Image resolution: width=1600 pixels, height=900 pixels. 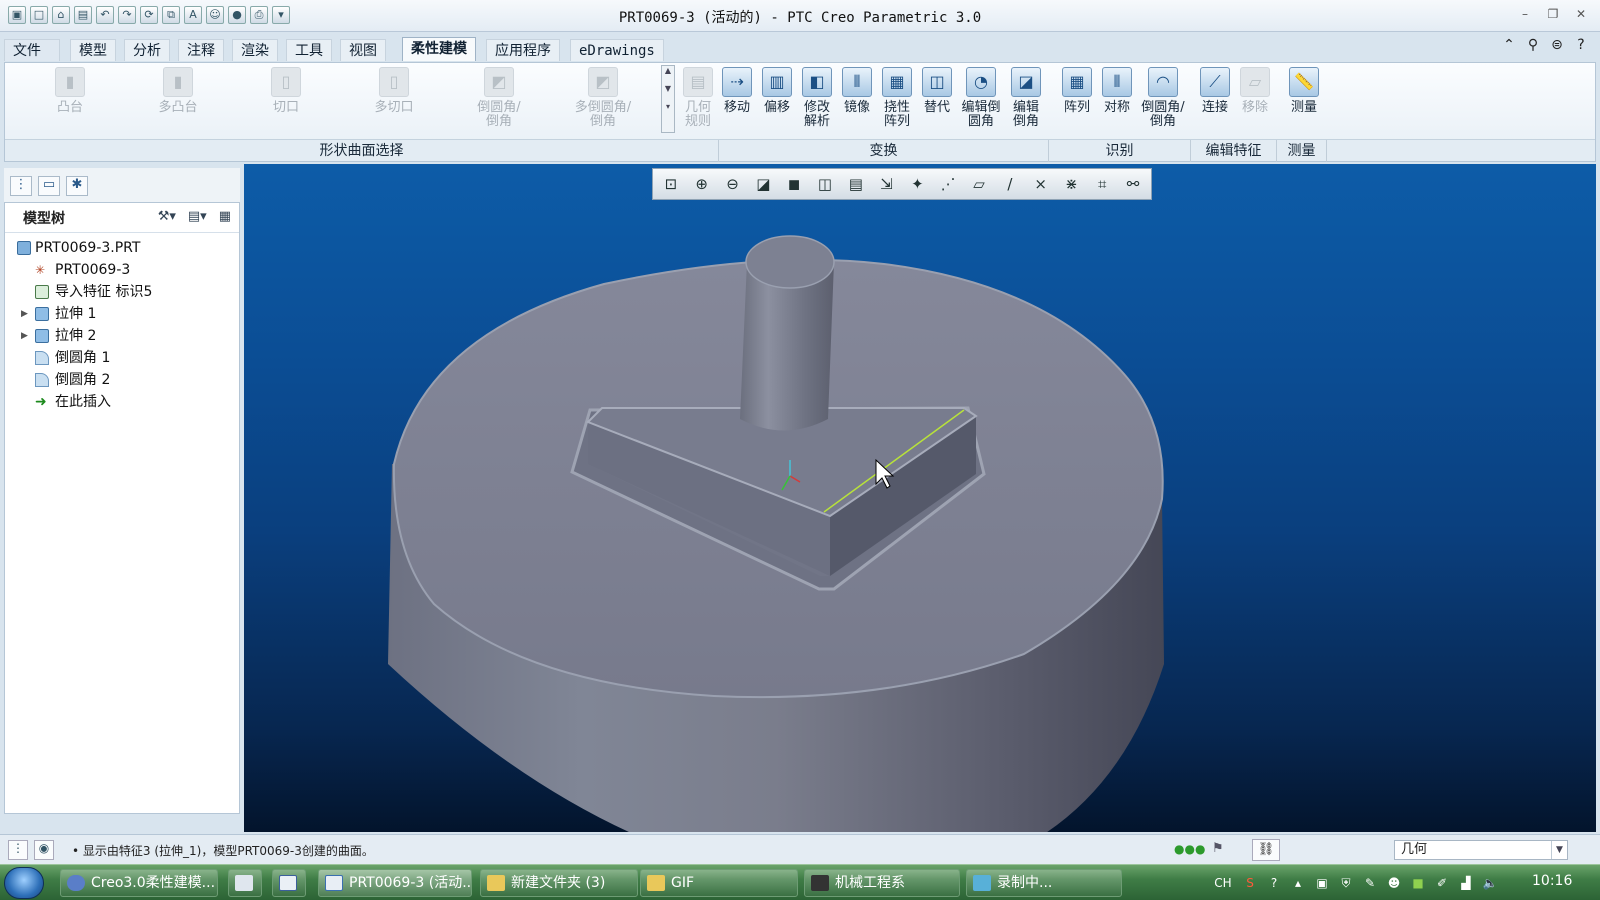 What do you see at coordinates (698, 100) in the screenshot?
I see `geometry-rule-button: ▤ 几何 规则` at bounding box center [698, 100].